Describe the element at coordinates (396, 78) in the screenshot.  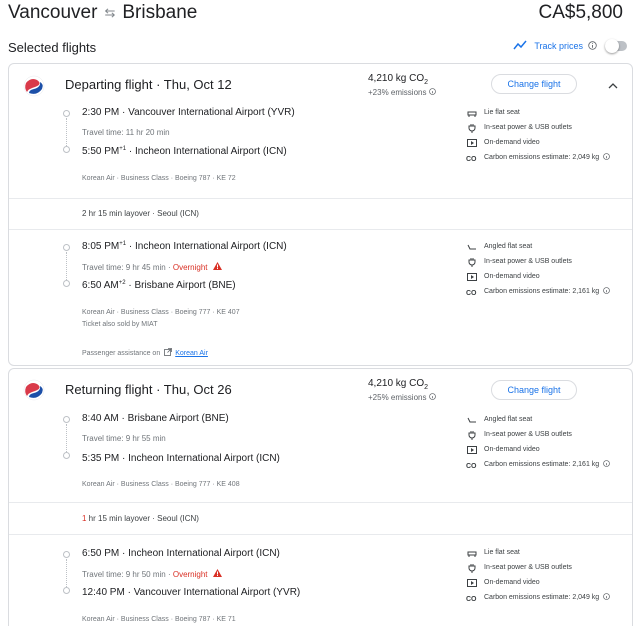
I see `emissions-value: 4,210 kg CO` at that location.